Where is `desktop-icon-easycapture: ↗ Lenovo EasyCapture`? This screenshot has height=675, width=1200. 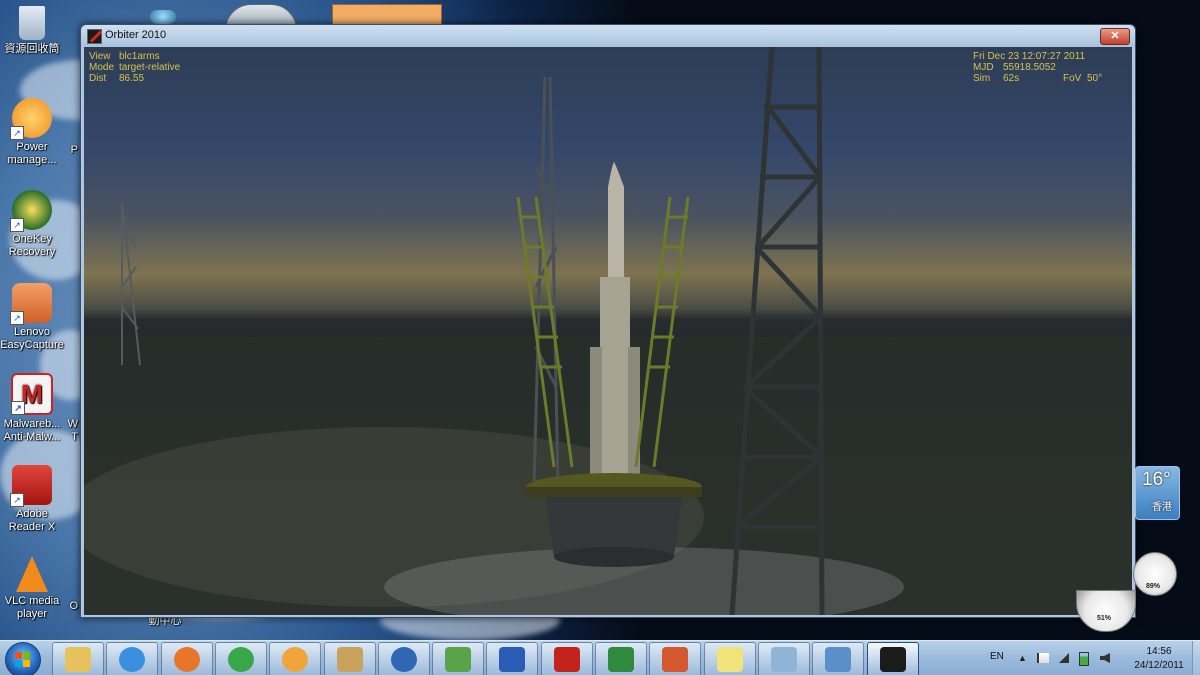 desktop-icon-easycapture: ↗ Lenovo EasyCapture is located at coordinates (32, 317).